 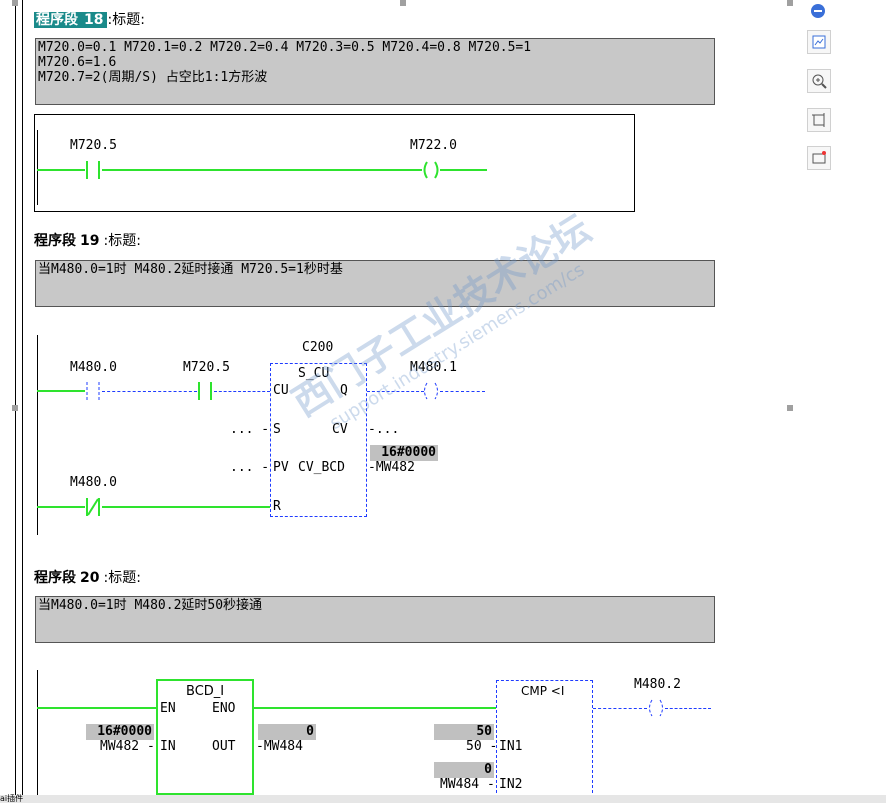 What do you see at coordinates (93, 482) in the screenshot?
I see `reset-contact-operand: M480.0` at bounding box center [93, 482].